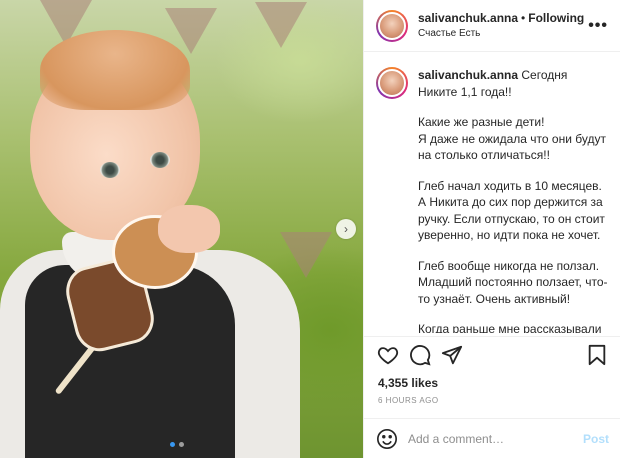  Describe the element at coordinates (408, 400) in the screenshot. I see `post-timestamp: 6 HOURS AGO` at that location.